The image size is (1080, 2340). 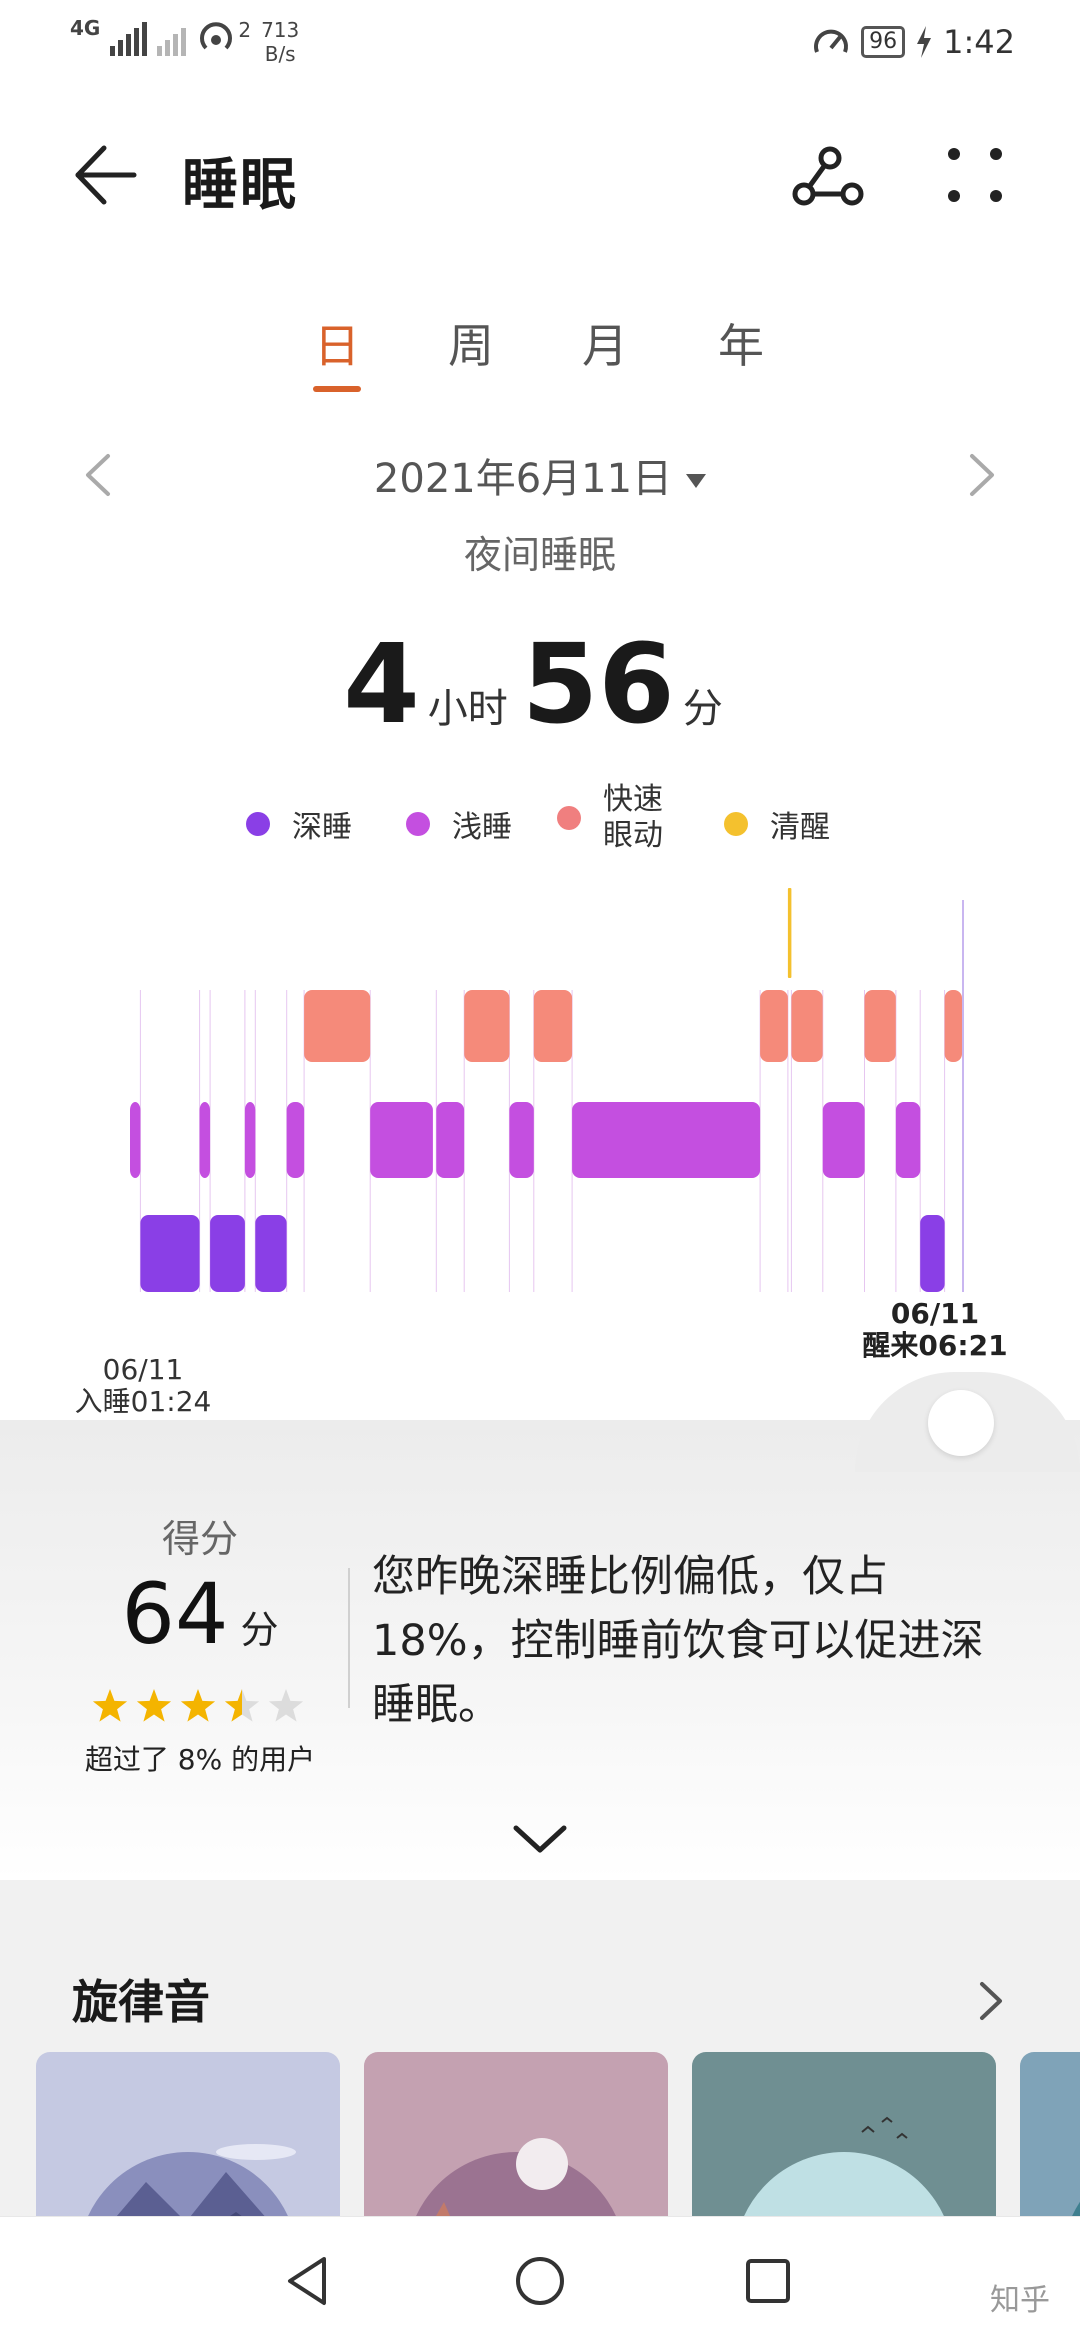 I want to click on legend-item-deep: 深睡, so click(x=299, y=824).